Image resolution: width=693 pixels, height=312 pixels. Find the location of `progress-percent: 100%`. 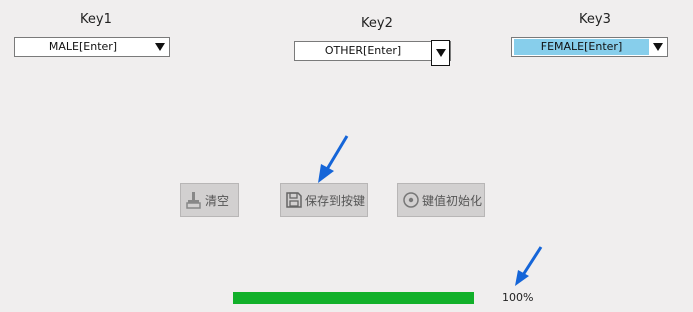

progress-percent: 100% is located at coordinates (518, 297).